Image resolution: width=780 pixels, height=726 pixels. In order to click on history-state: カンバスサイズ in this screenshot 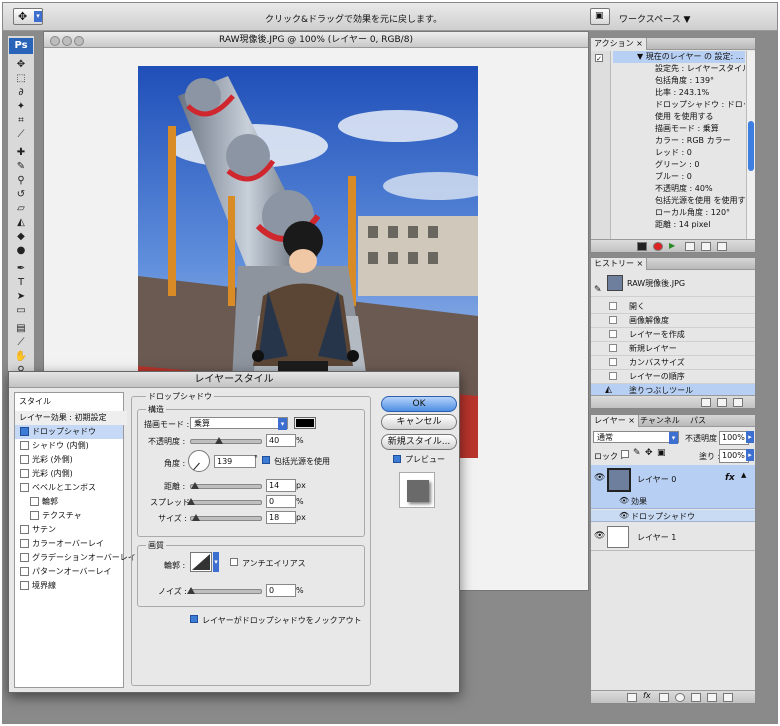, I will do `click(673, 363)`.